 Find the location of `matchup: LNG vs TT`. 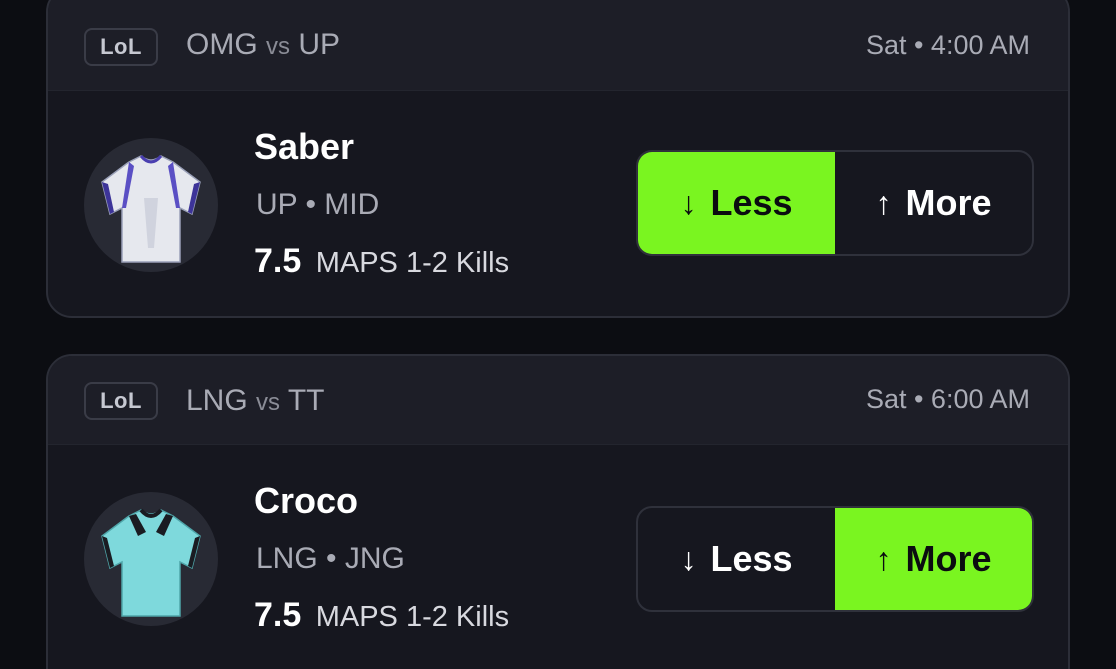

matchup: LNG vs TT is located at coordinates (255, 401).